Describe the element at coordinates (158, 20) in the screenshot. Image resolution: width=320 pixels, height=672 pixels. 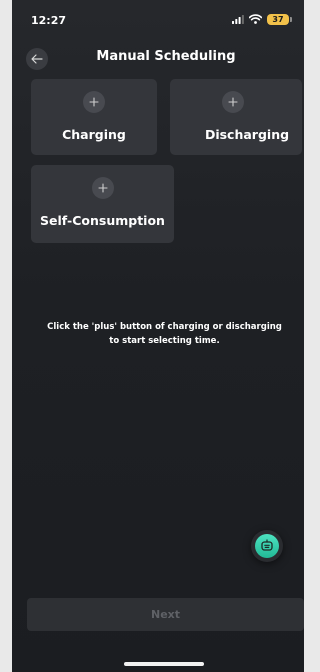
I see `status-bar: 12:27 37` at that location.